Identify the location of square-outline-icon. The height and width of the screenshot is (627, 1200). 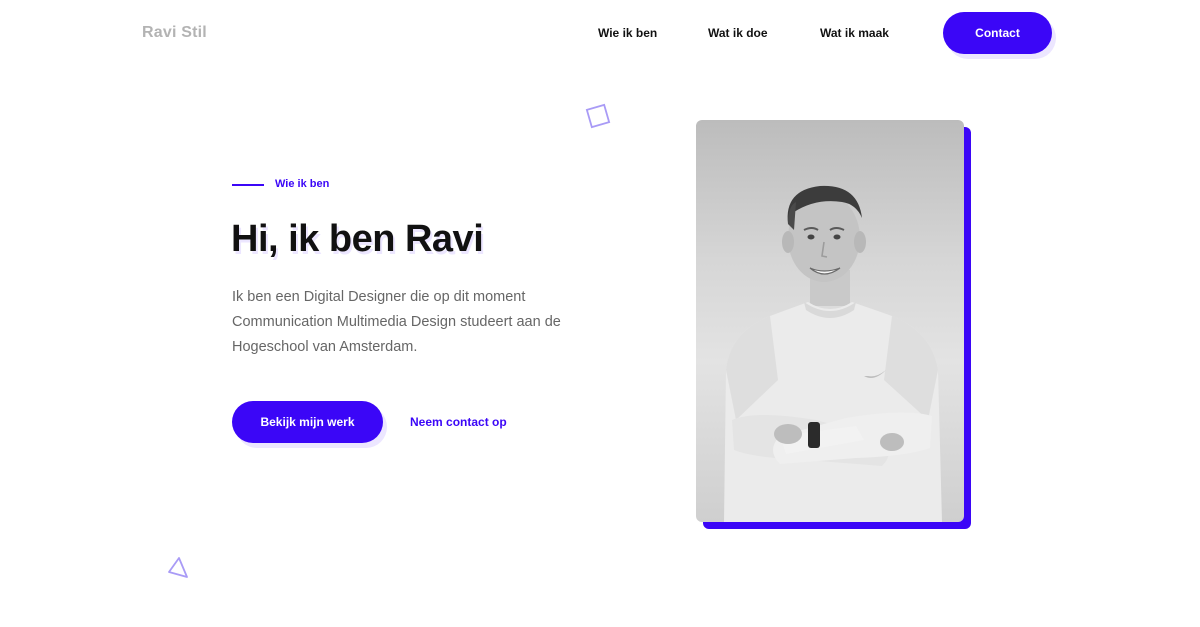
(598, 118).